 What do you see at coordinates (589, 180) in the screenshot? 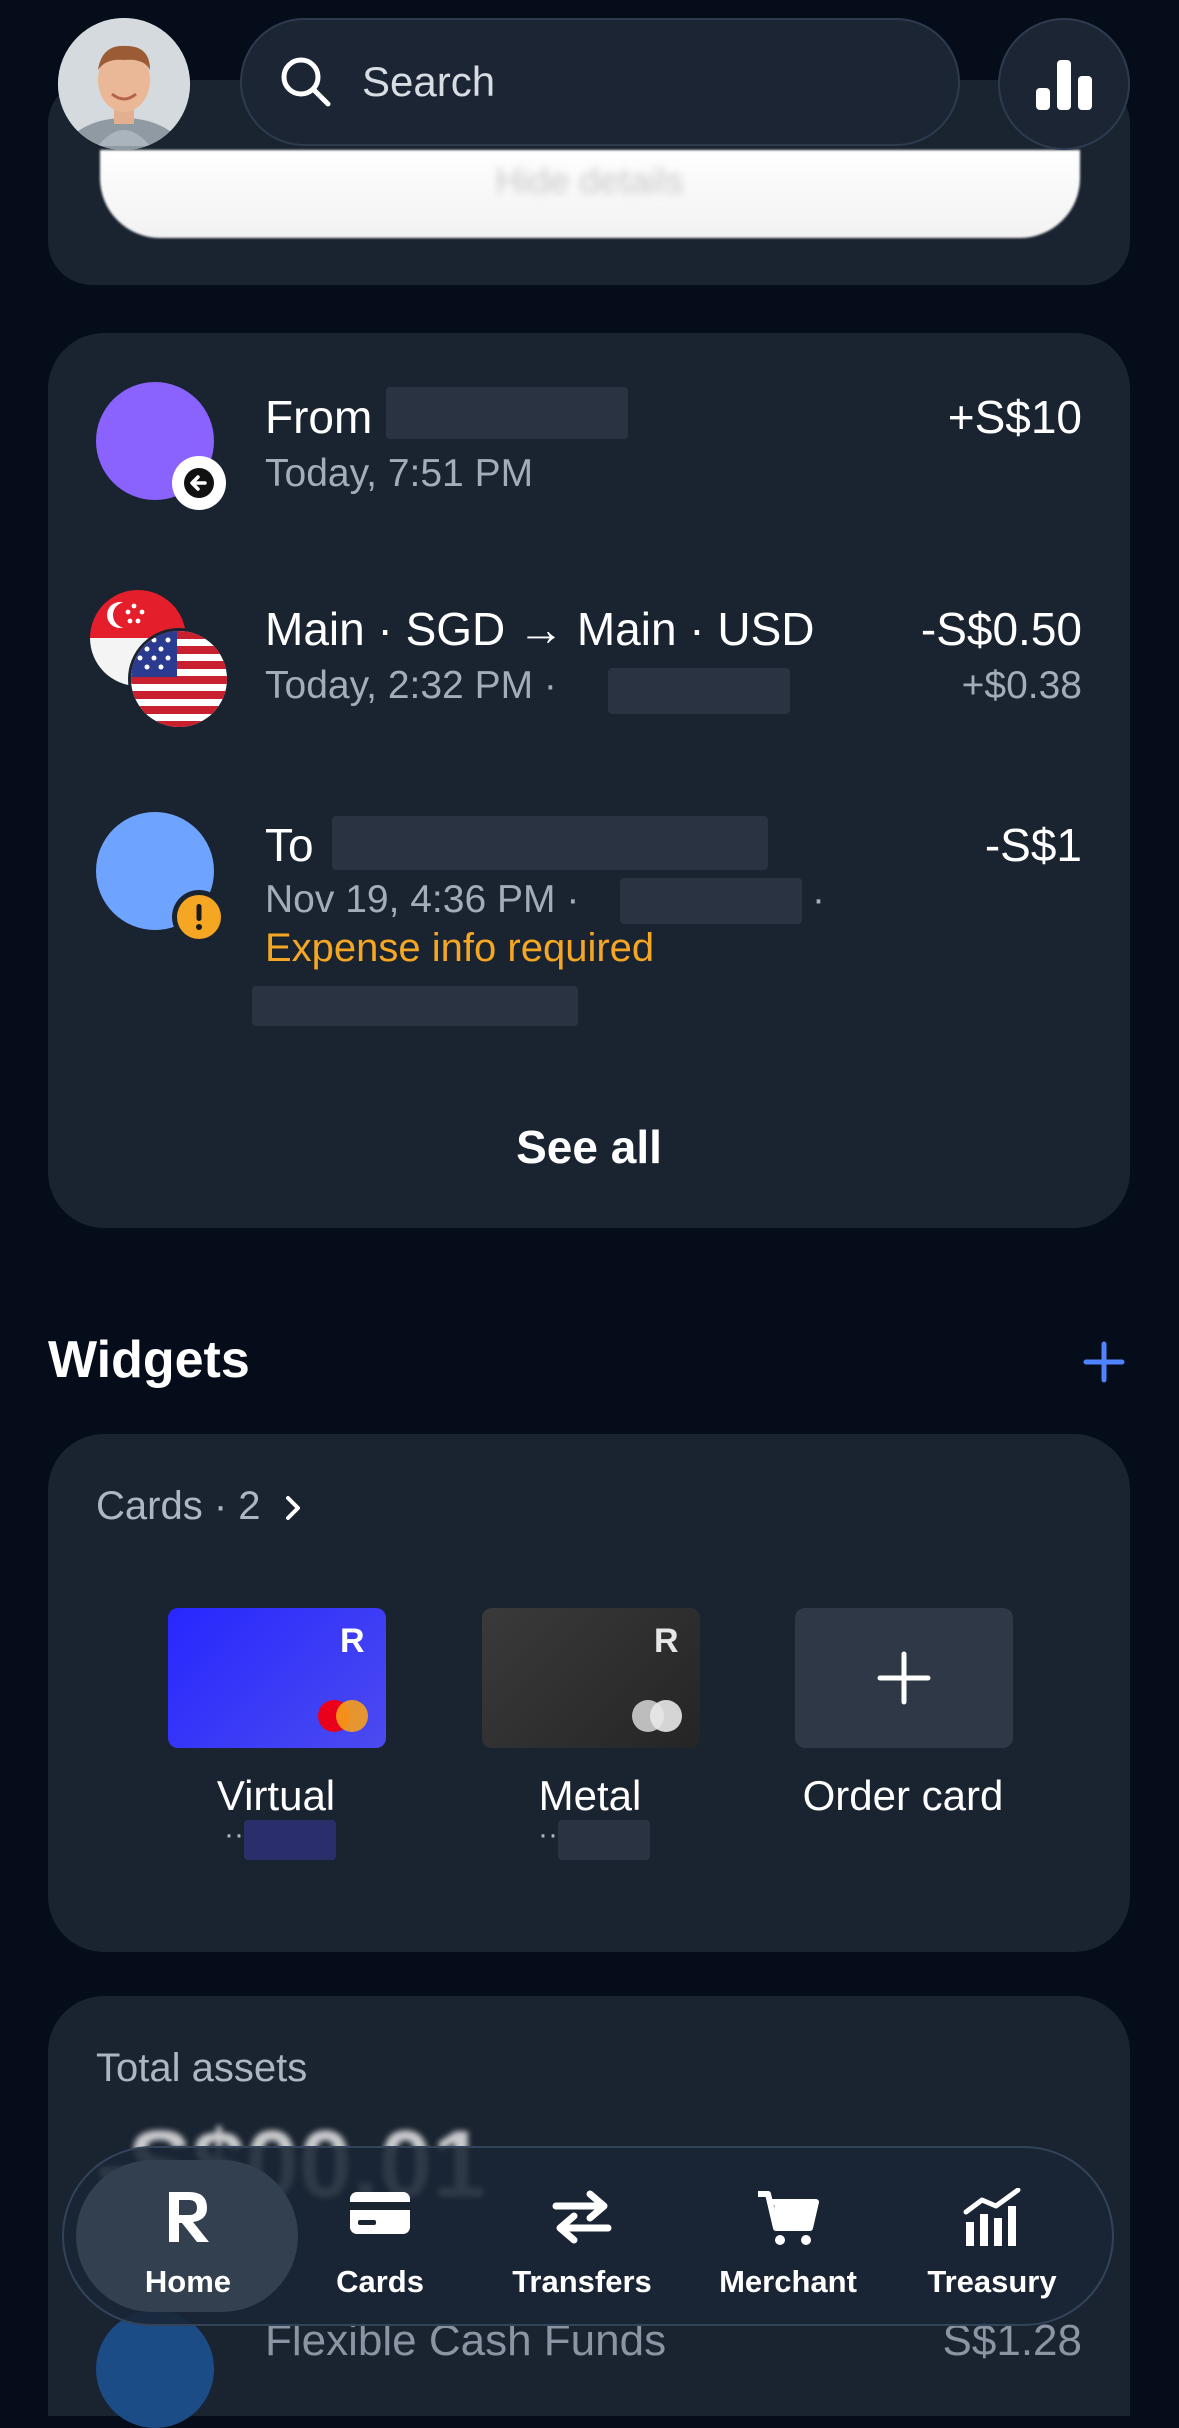
I see `details-strip-label: Hide details` at bounding box center [589, 180].